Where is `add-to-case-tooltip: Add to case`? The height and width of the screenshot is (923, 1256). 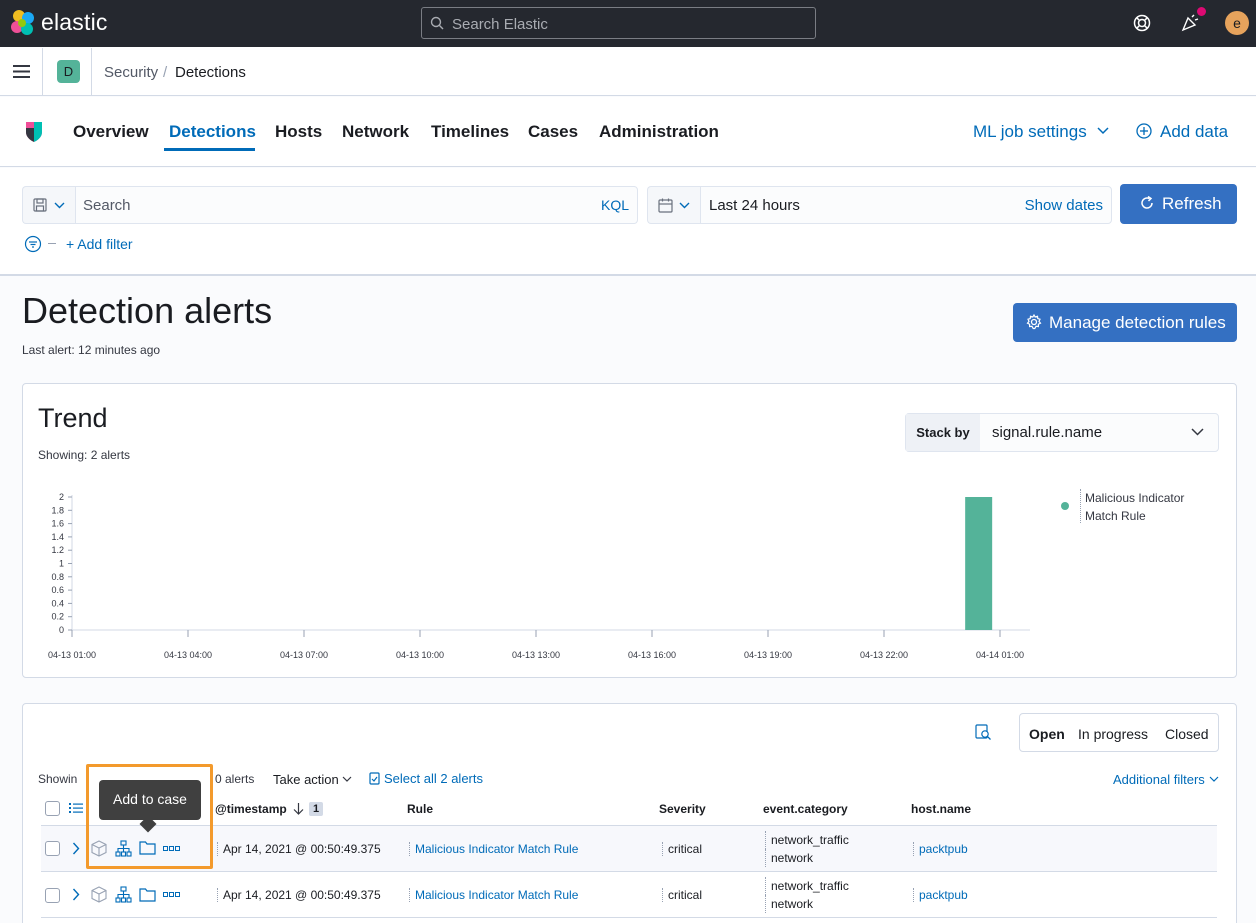
add-to-case-tooltip: Add to case is located at coordinates (150, 800).